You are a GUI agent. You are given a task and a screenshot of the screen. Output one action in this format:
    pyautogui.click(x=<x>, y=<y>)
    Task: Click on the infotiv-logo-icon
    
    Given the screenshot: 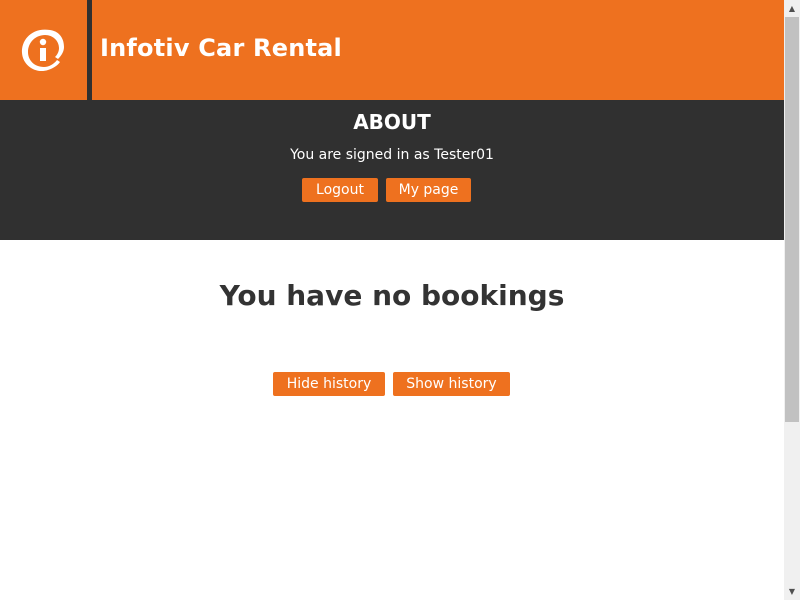 What is the action you would take?
    pyautogui.click(x=42, y=50)
    